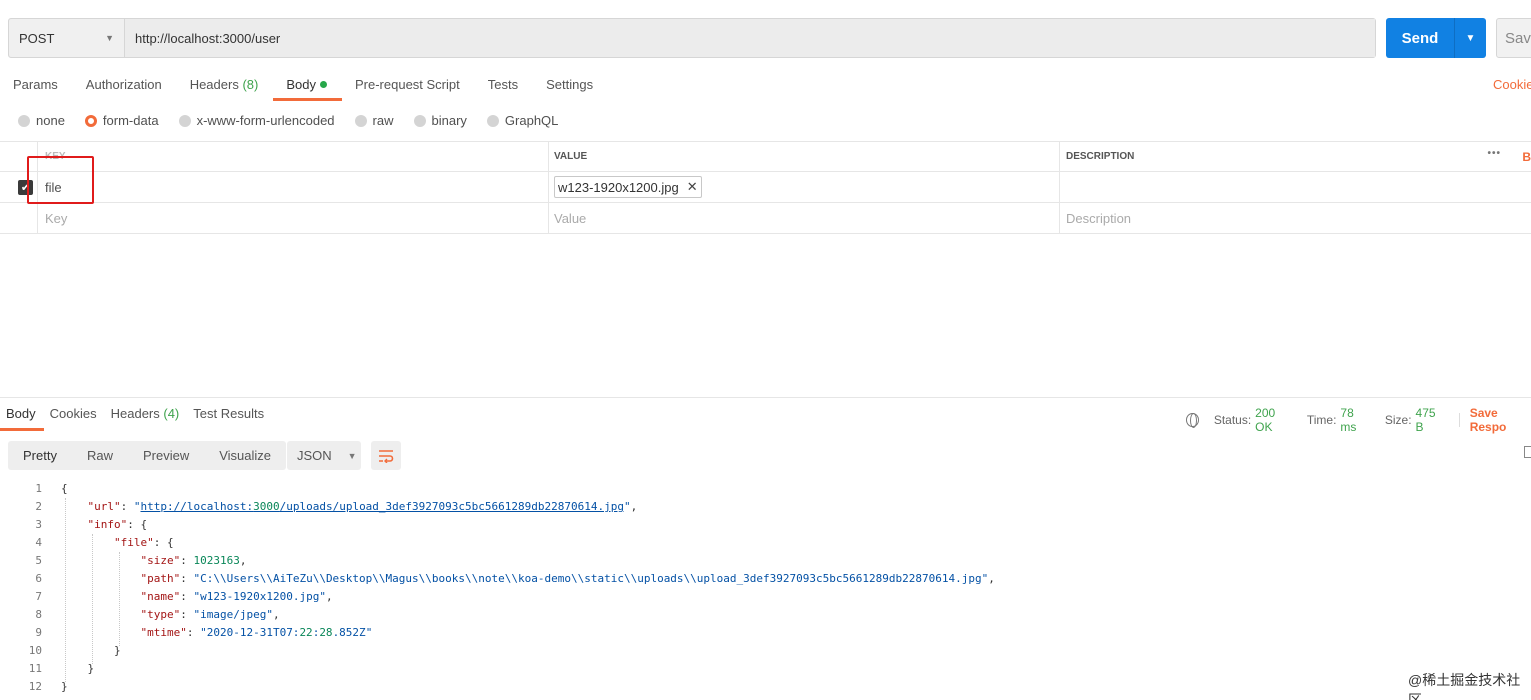 Image resolution: width=1531 pixels, height=700 pixels. I want to click on header-value: VALUE, so click(804, 156).